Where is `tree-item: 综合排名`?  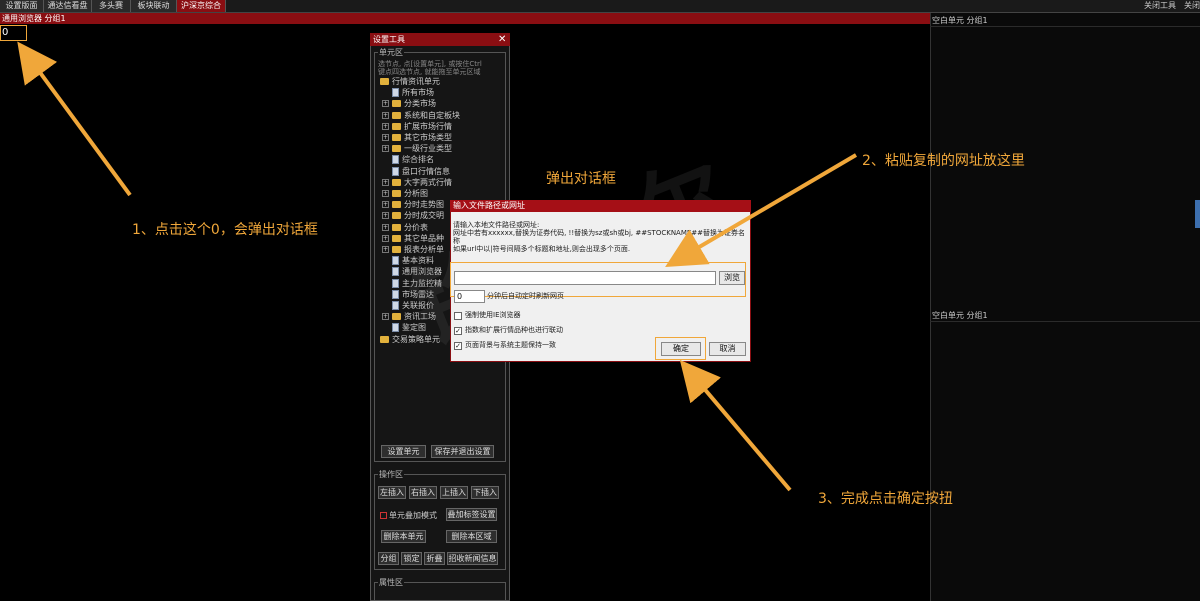 tree-item: 综合排名 is located at coordinates (408, 159).